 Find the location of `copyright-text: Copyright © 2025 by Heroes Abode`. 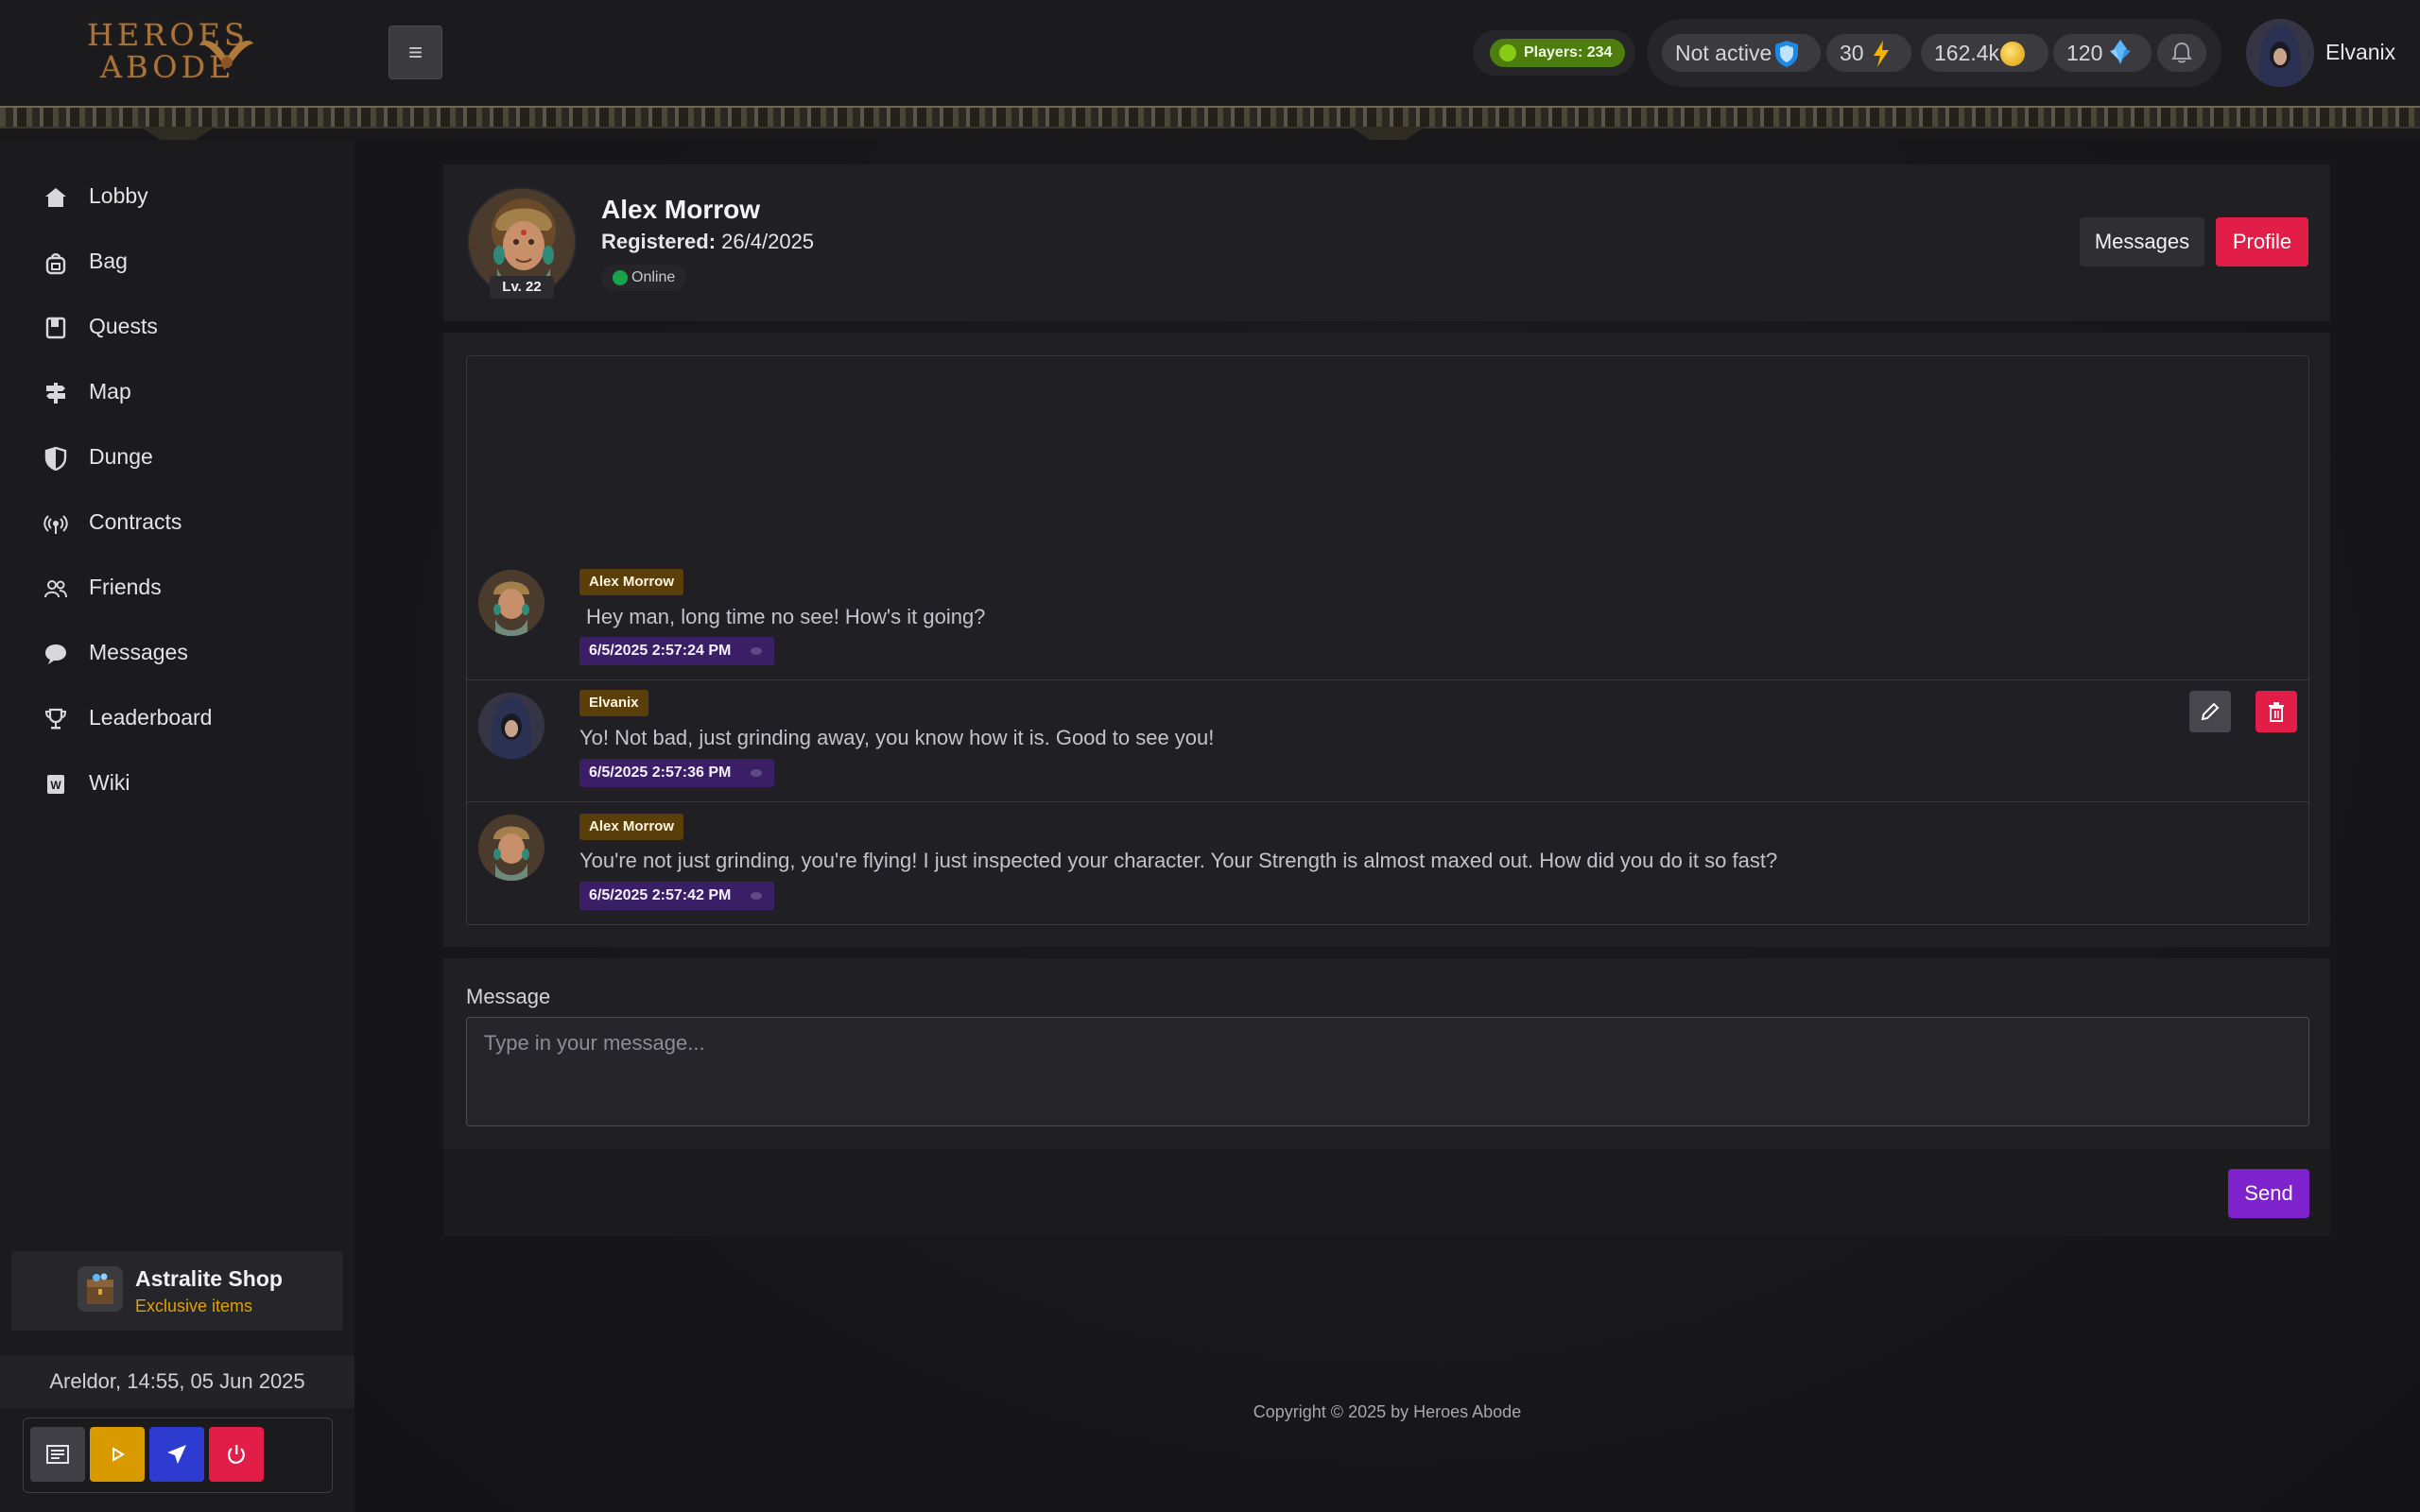

copyright-text: Copyright © 2025 by Heroes Abode is located at coordinates (1388, 1411).